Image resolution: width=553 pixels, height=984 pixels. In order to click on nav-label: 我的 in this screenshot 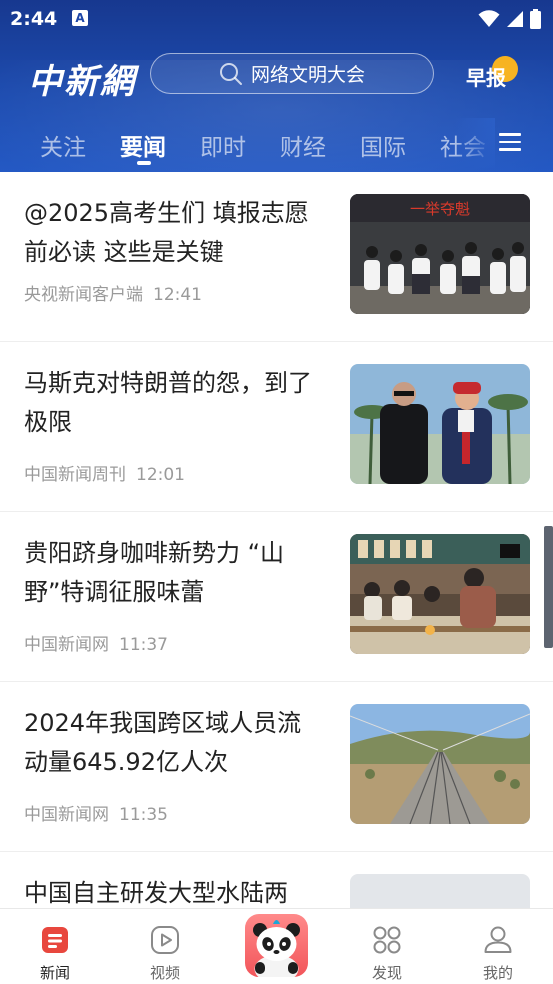, I will do `click(497, 973)`.